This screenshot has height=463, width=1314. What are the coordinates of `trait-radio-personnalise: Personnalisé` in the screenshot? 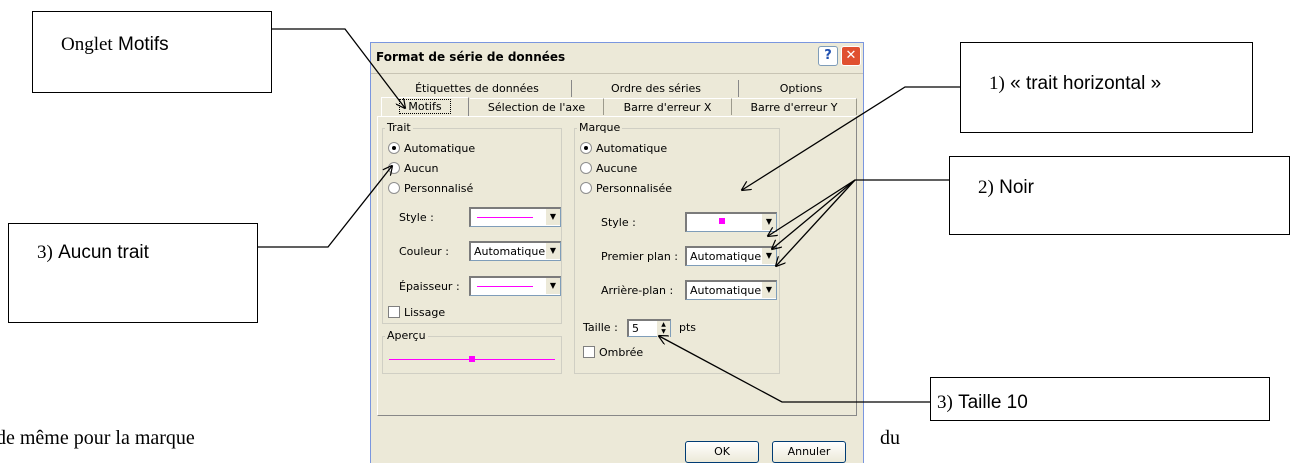 It's located at (430, 188).